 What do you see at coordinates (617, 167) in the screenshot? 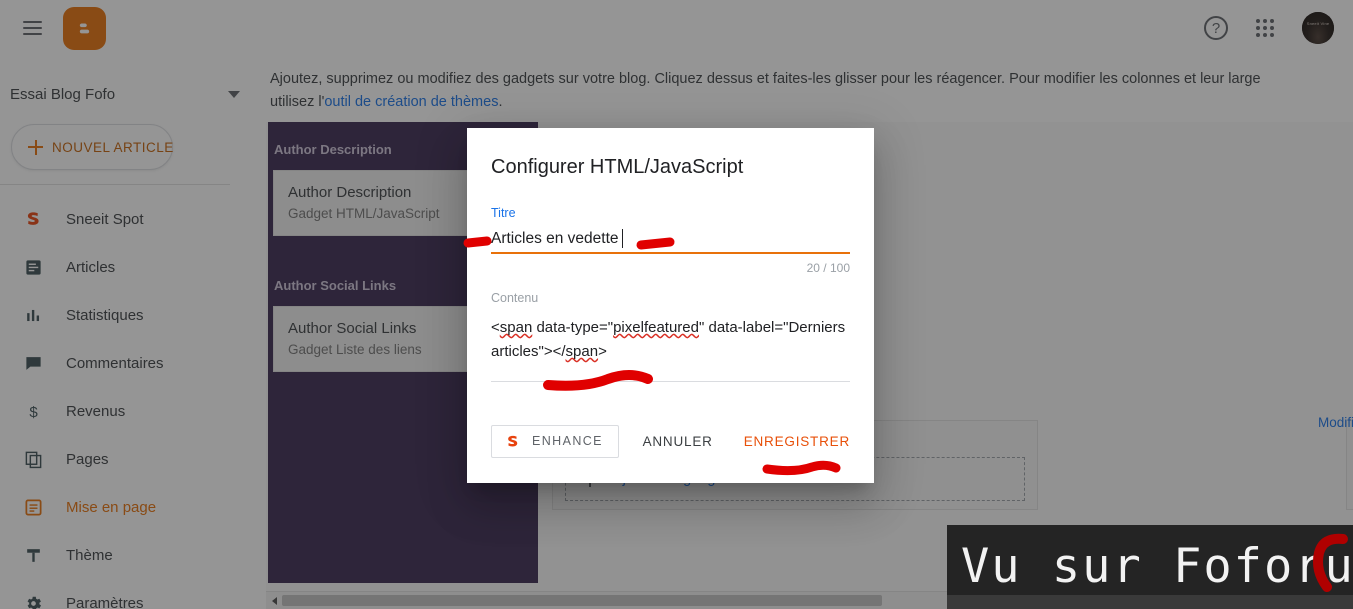
I see `dialog-title: Configurer HTML/JavaScript` at bounding box center [617, 167].